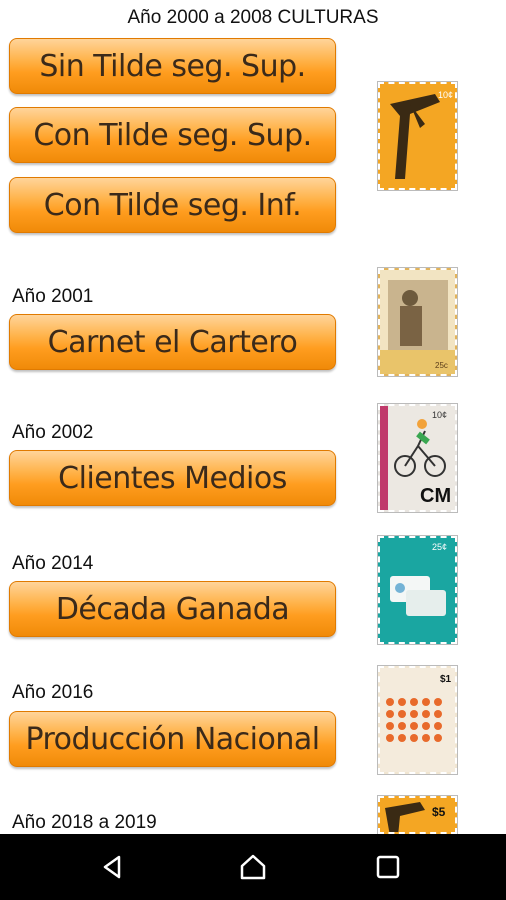  Describe the element at coordinates (446, 679) in the screenshot. I see `stamp-4-value: $1` at that location.